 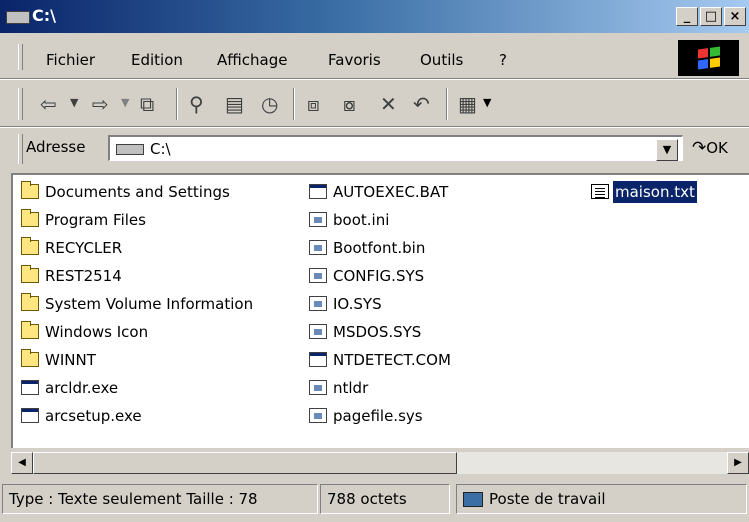 What do you see at coordinates (547, 499) in the screenshot?
I see `status-location-label: Poste de travail` at bounding box center [547, 499].